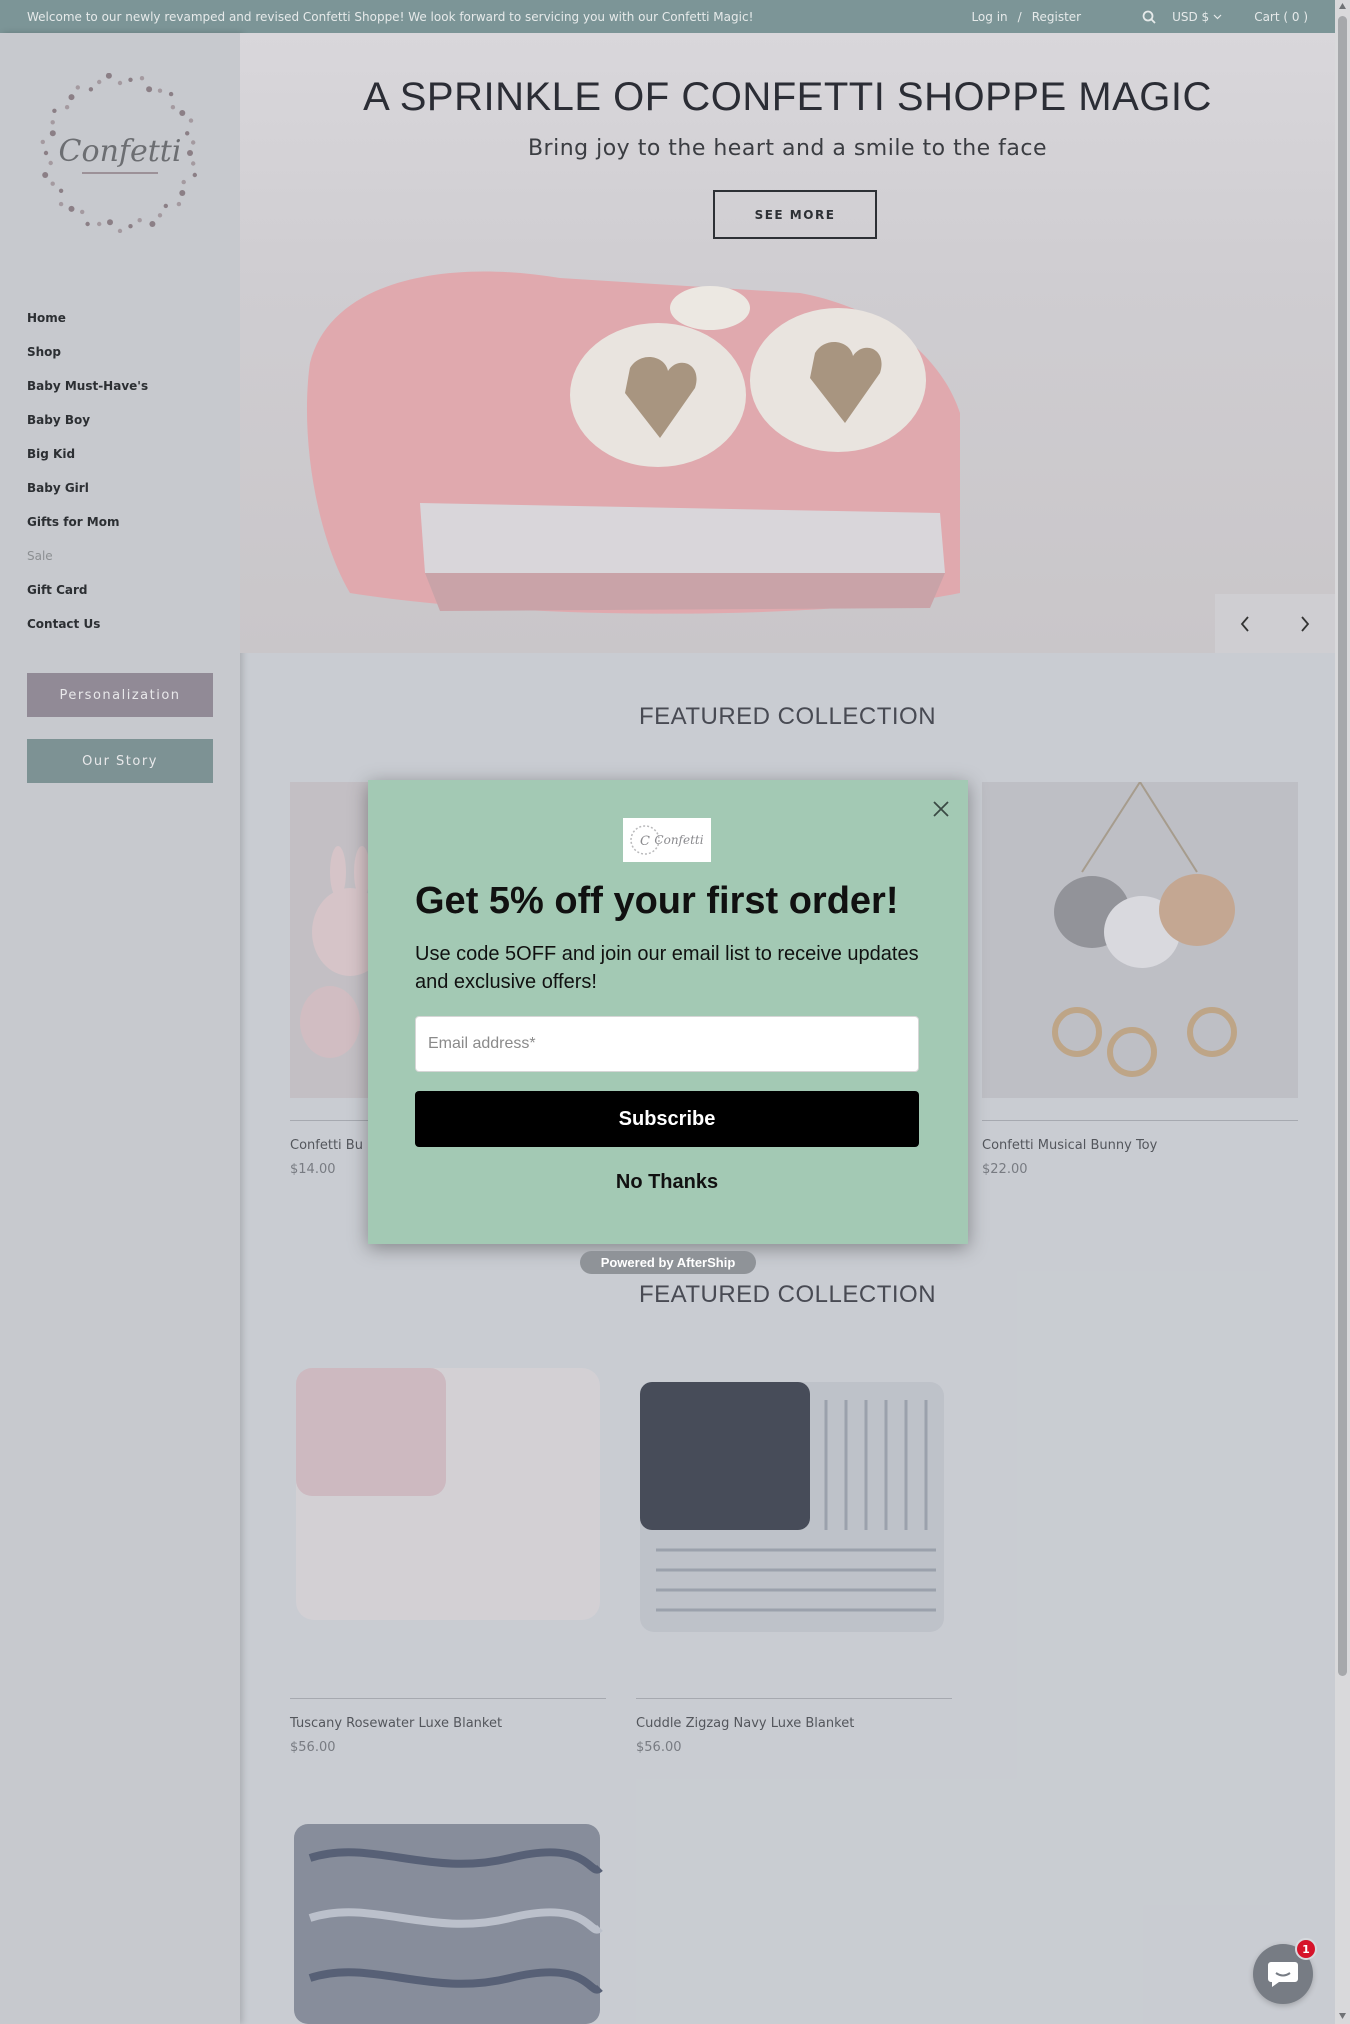 The height and width of the screenshot is (2024, 1350). Describe the element at coordinates (668, 1262) in the screenshot. I see `powered-by-badge: Powered by AfterShip` at that location.